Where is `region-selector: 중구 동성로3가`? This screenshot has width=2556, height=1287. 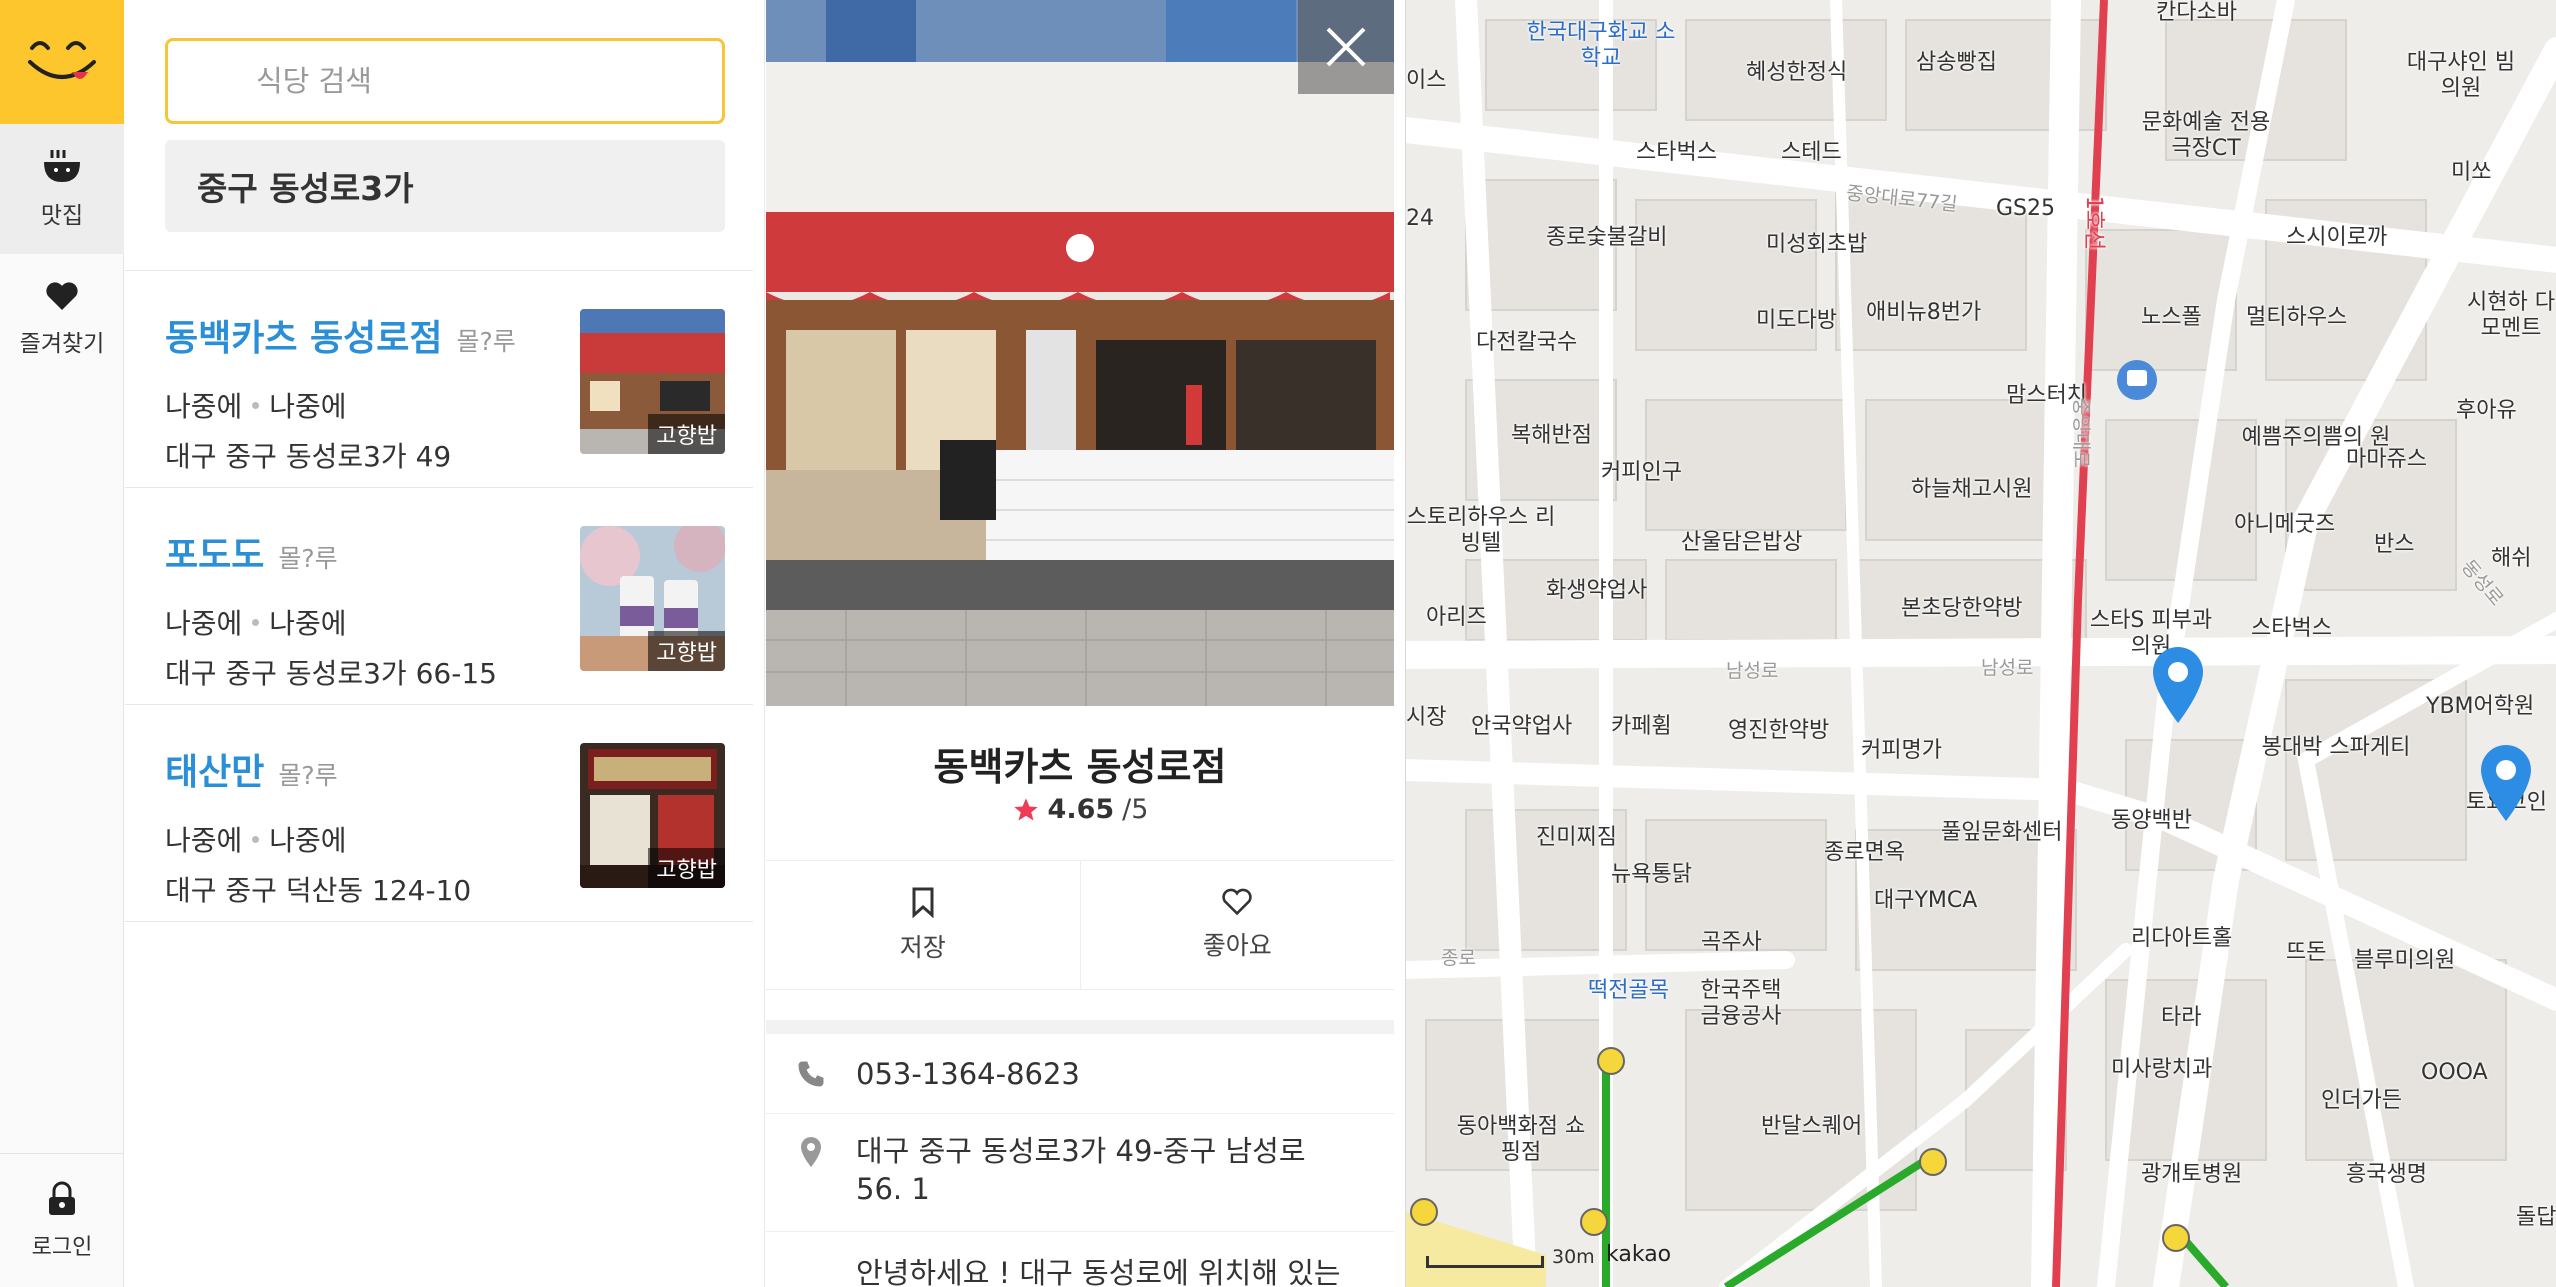 region-selector: 중구 동성로3가 is located at coordinates (445, 186).